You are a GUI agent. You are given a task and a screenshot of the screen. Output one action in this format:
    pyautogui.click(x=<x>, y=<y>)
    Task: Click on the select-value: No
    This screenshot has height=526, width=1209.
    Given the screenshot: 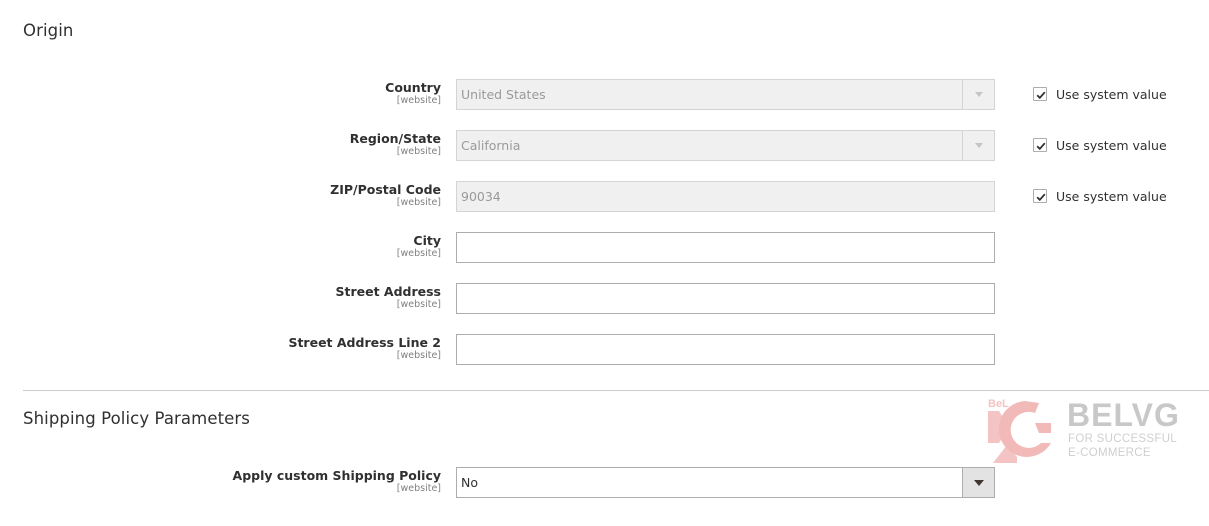 What is the action you would take?
    pyautogui.click(x=469, y=482)
    